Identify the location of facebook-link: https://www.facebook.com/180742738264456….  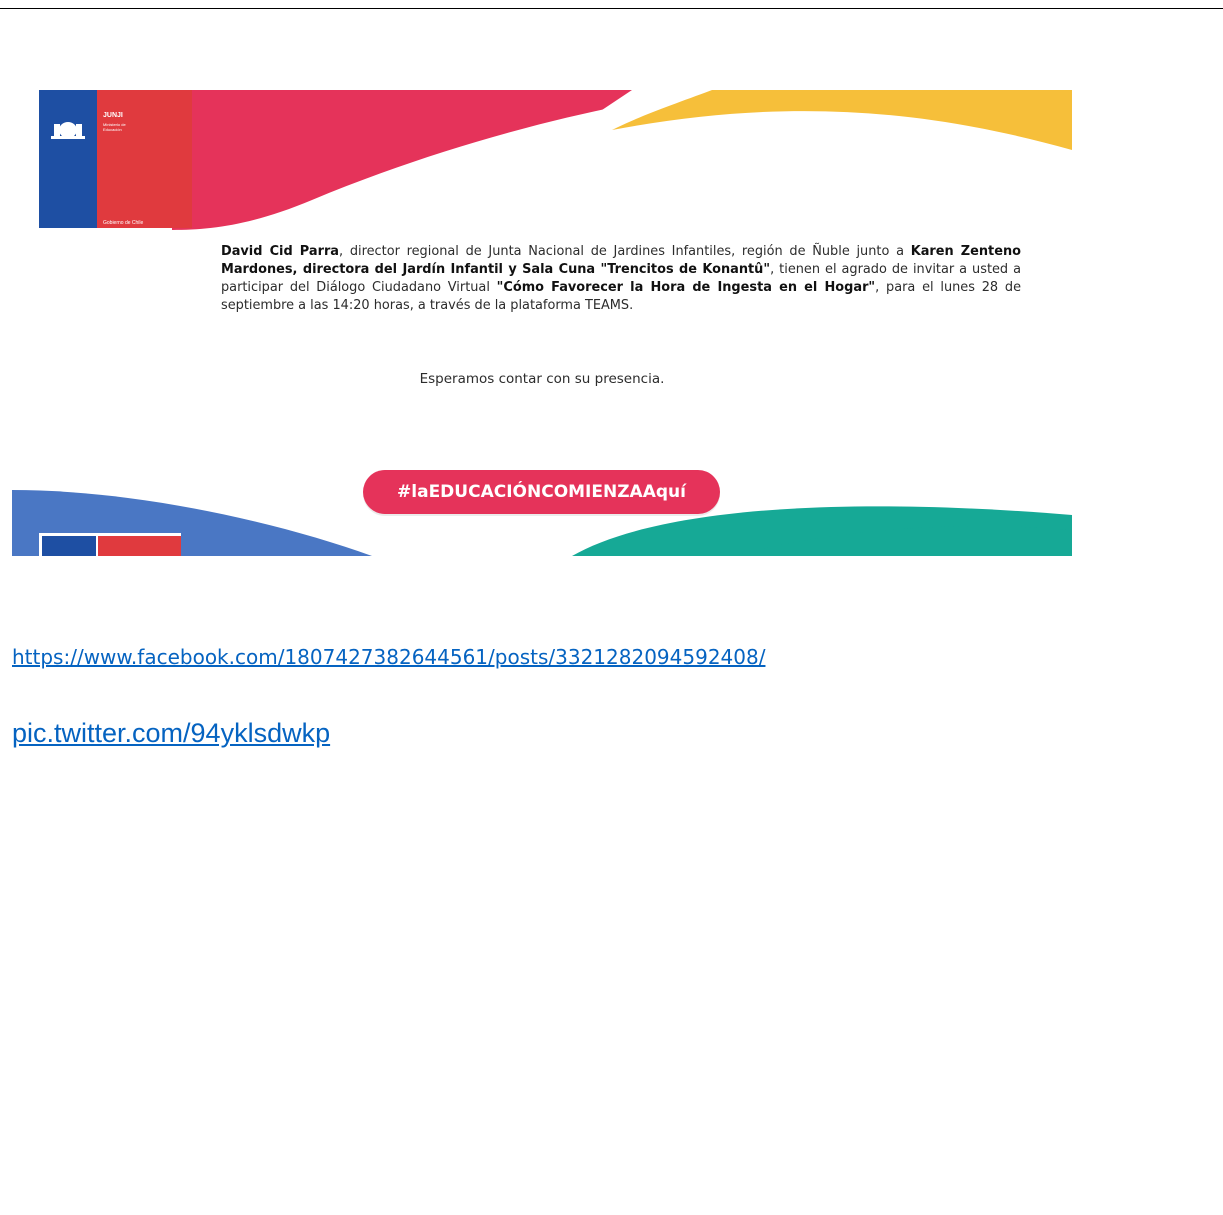
(388, 657).